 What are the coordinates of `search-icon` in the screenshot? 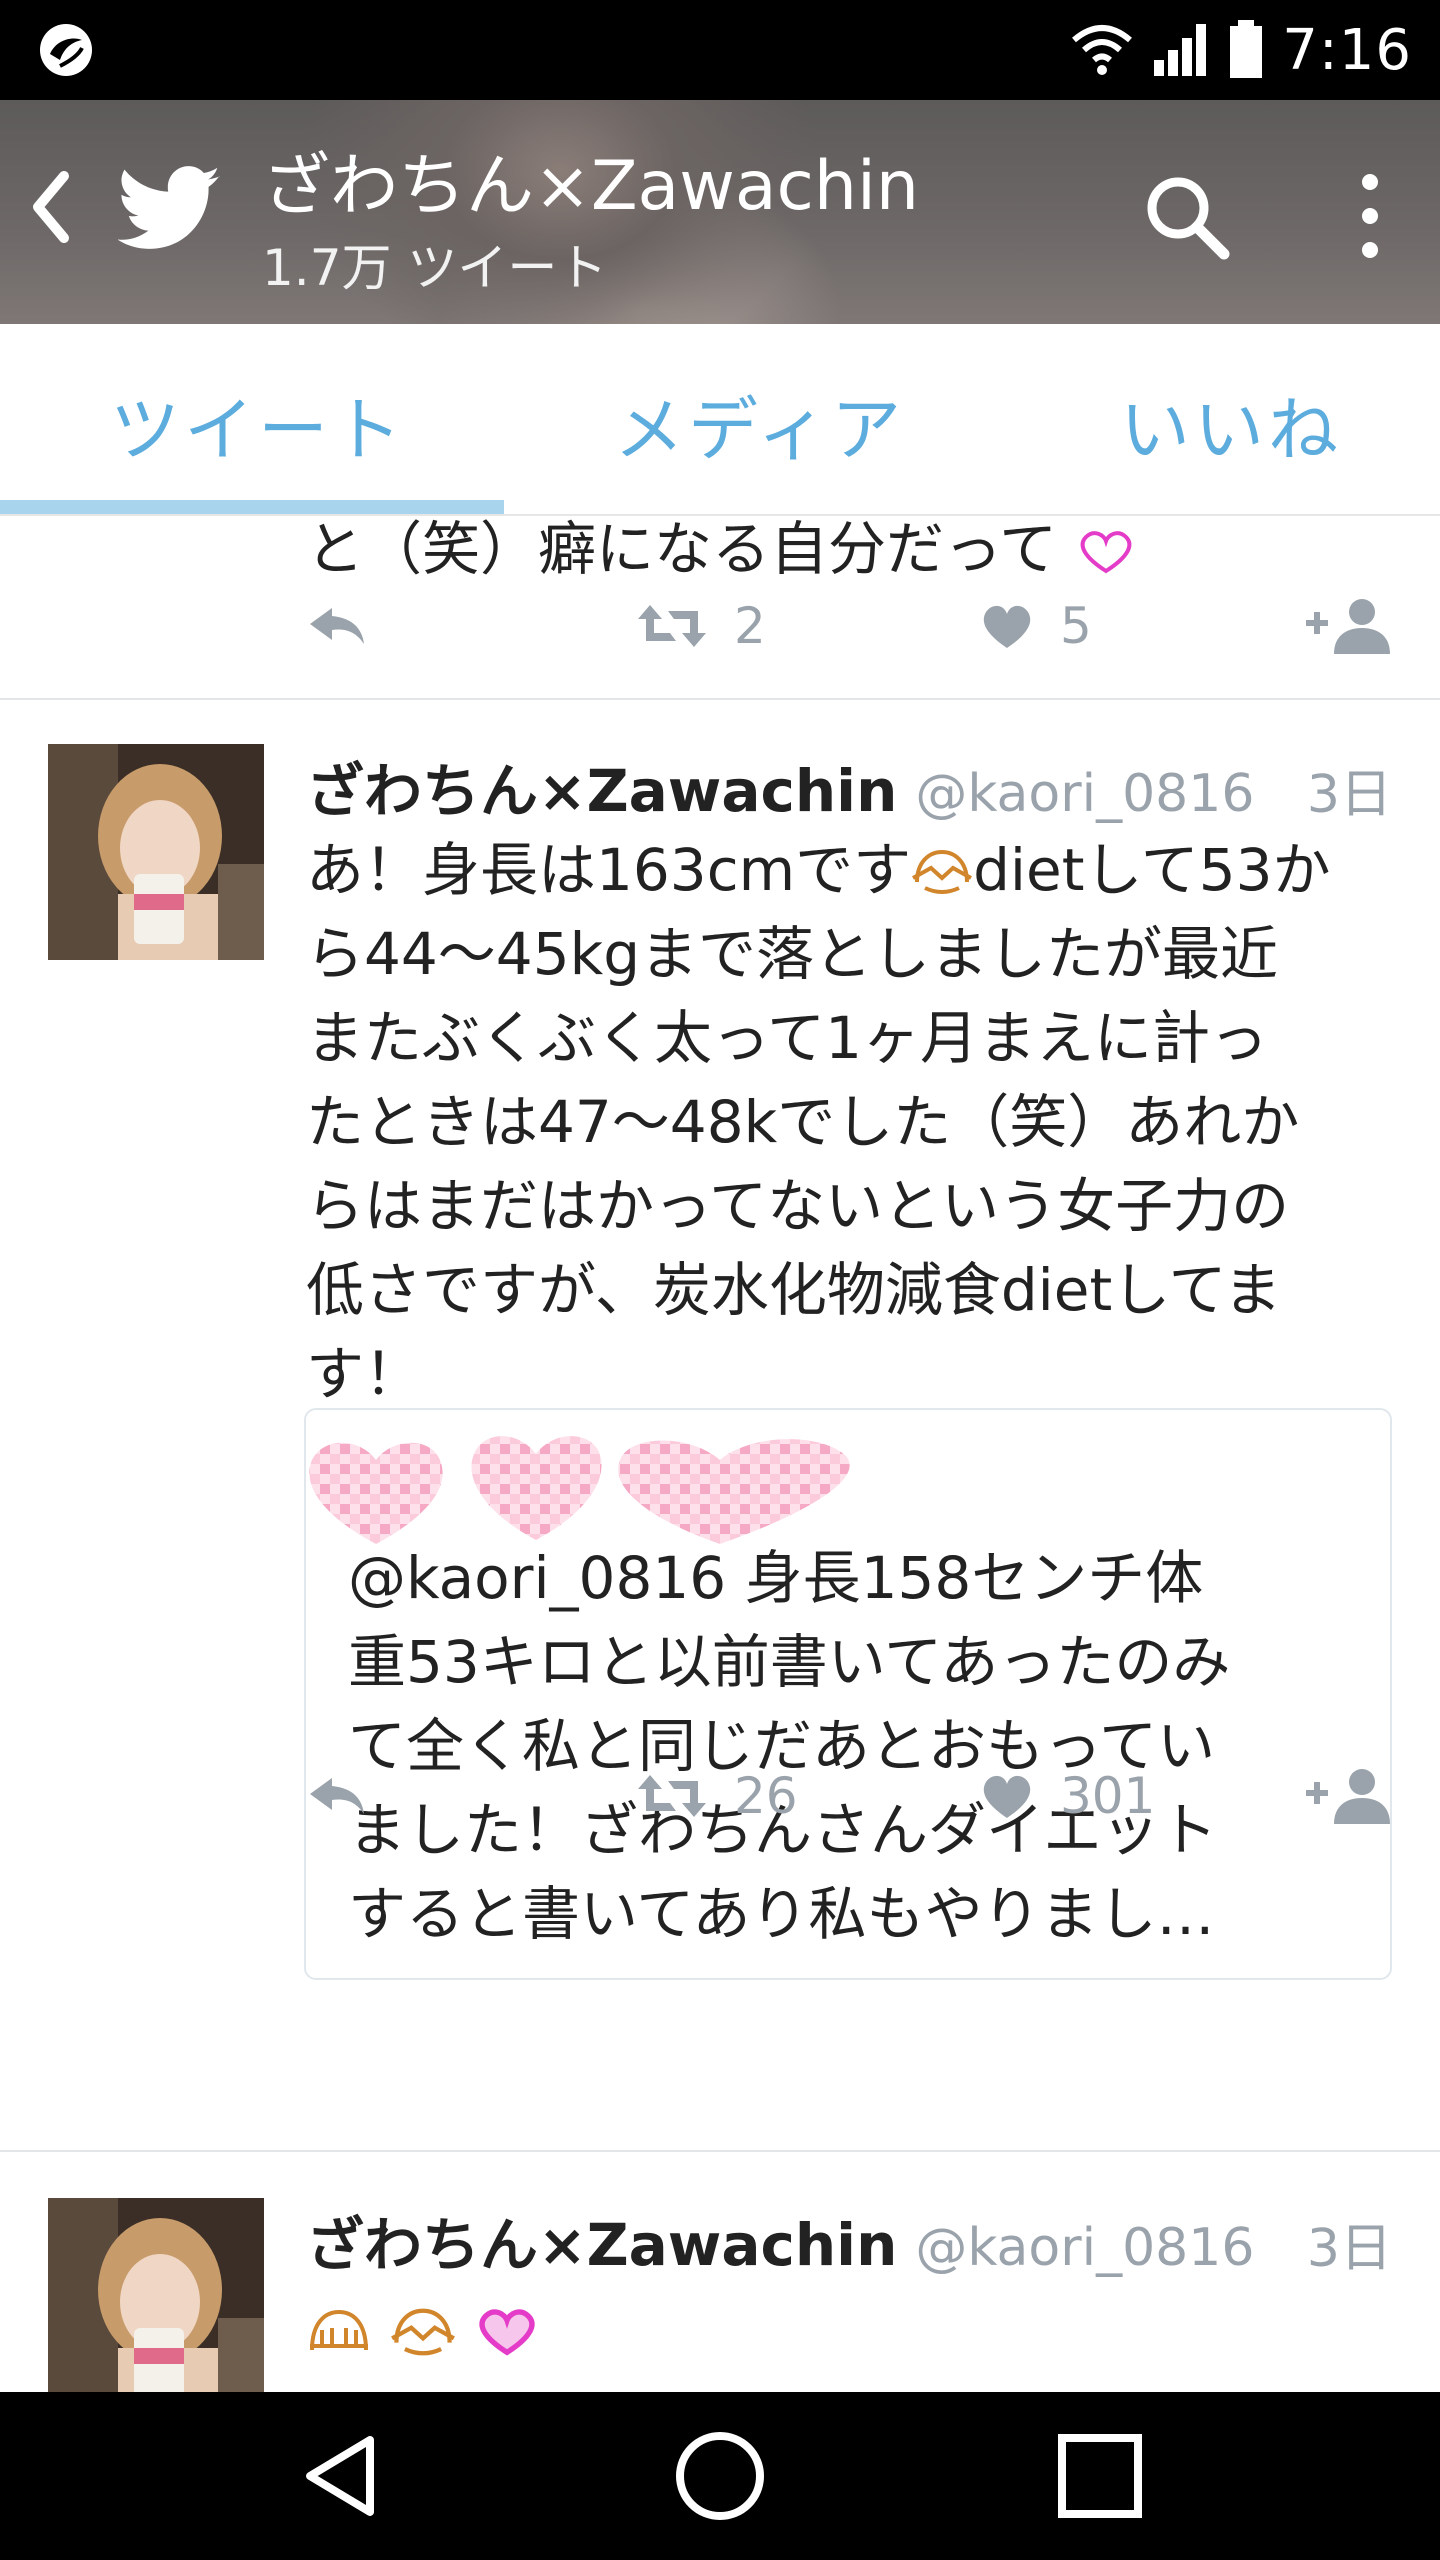 It's located at (1188, 218).